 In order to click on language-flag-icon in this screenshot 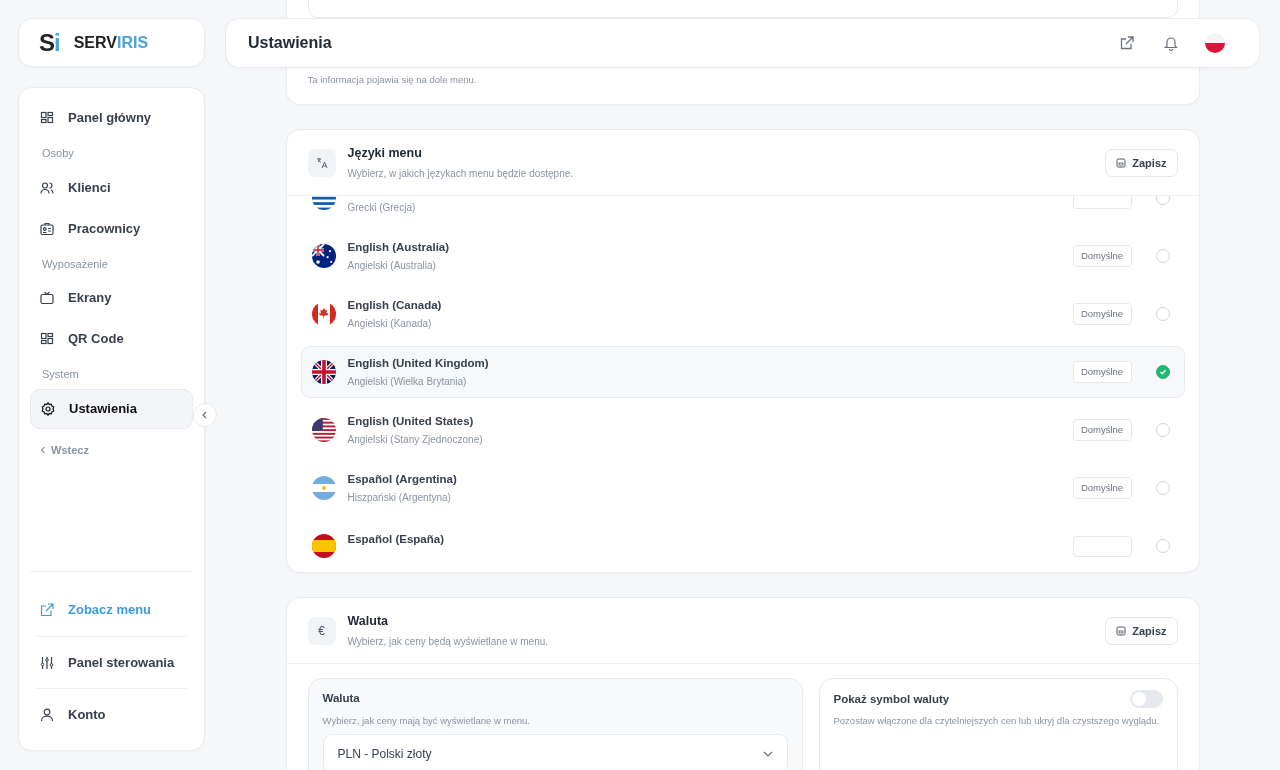, I will do `click(1215, 43)`.